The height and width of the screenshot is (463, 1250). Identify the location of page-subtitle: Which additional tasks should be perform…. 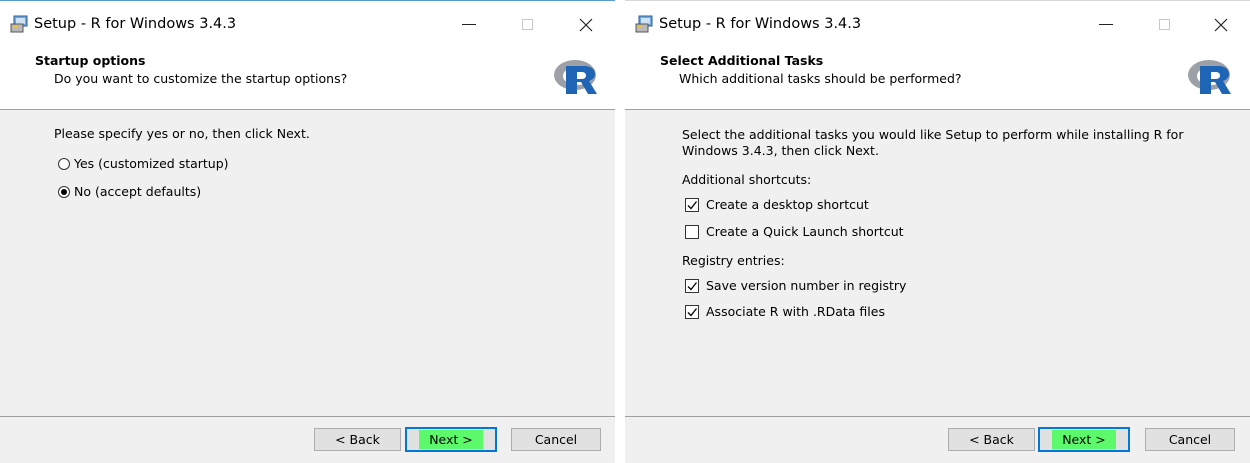
(820, 78).